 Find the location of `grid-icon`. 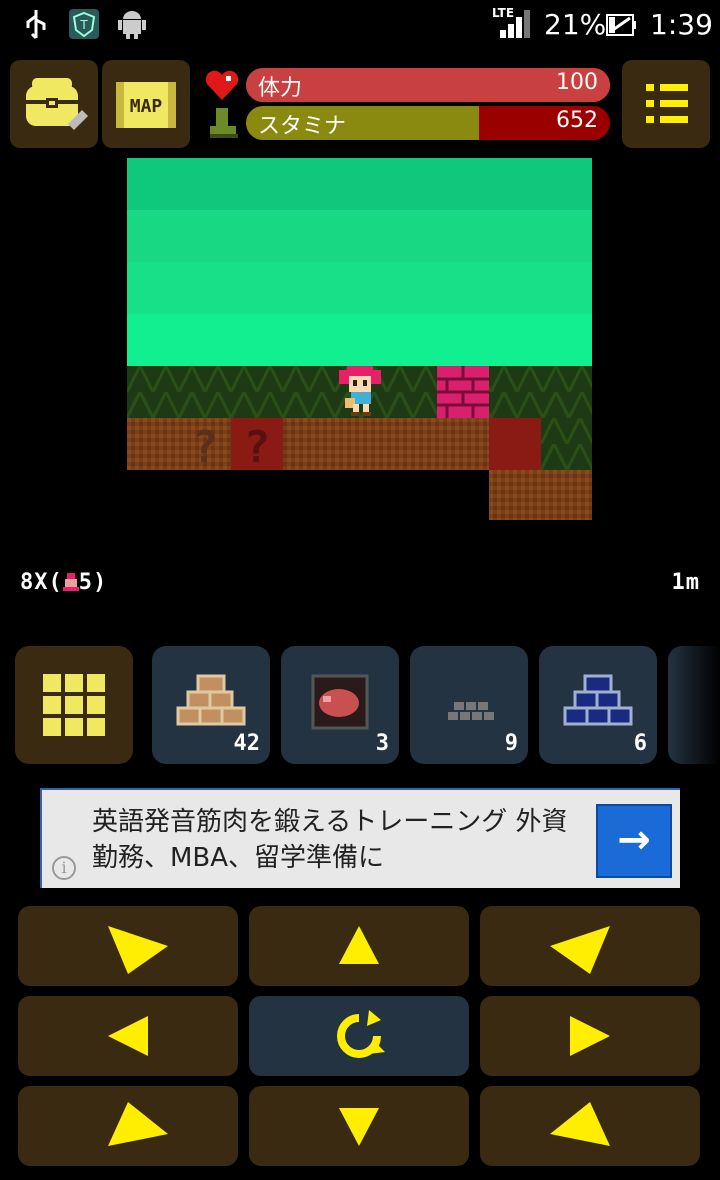

grid-icon is located at coordinates (74, 705).